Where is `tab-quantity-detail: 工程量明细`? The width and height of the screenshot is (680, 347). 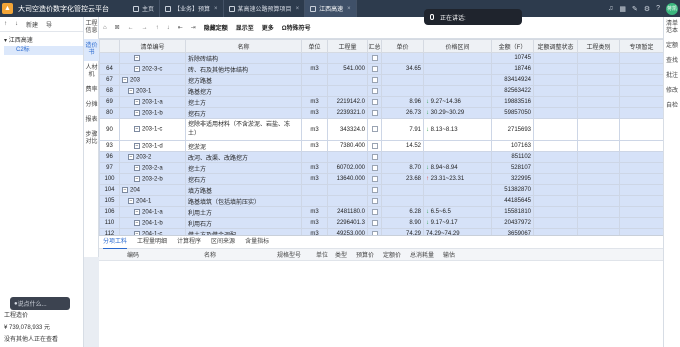
tab-quantity-detail: 工程量明细 is located at coordinates (152, 242).